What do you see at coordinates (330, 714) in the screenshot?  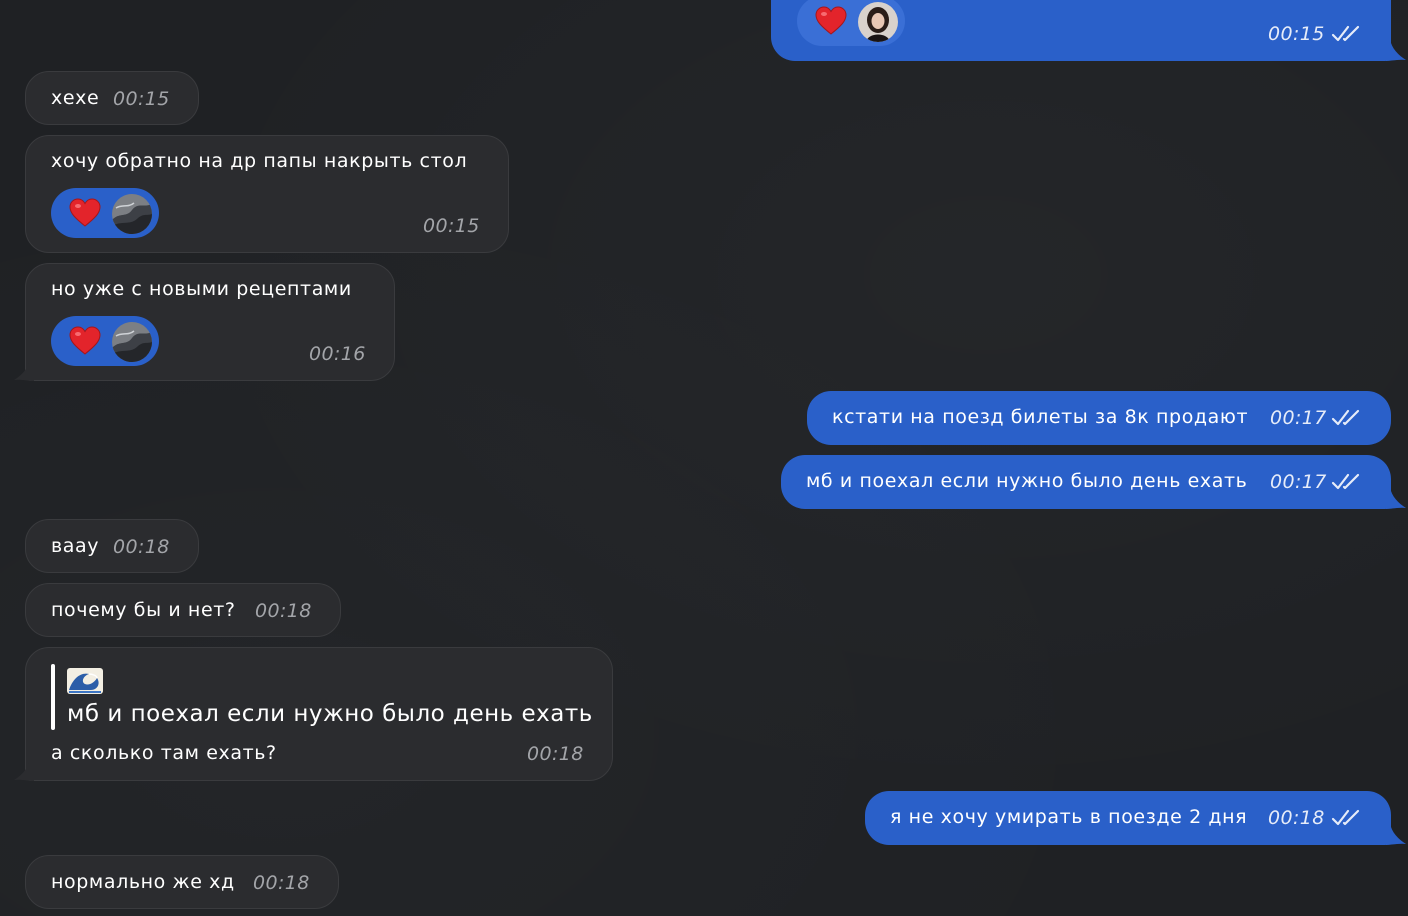 I see `reply-quote: мб и поехал если нужно было день ехать` at bounding box center [330, 714].